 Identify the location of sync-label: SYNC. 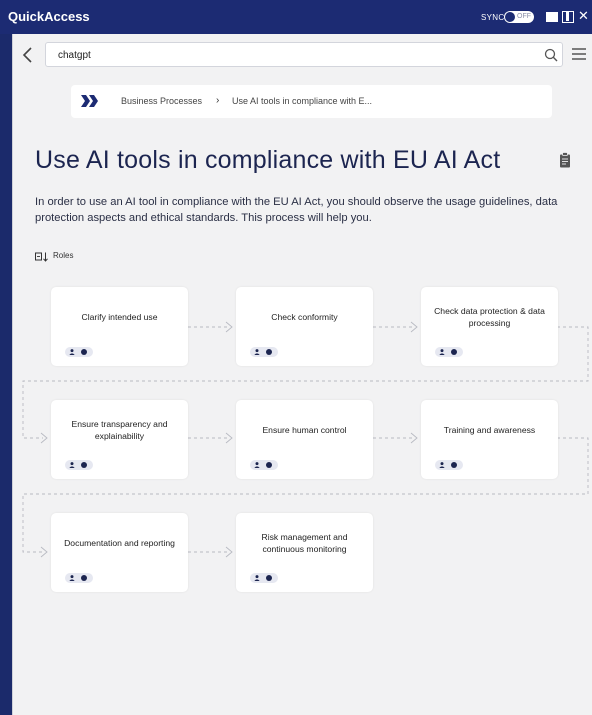
(493, 17).